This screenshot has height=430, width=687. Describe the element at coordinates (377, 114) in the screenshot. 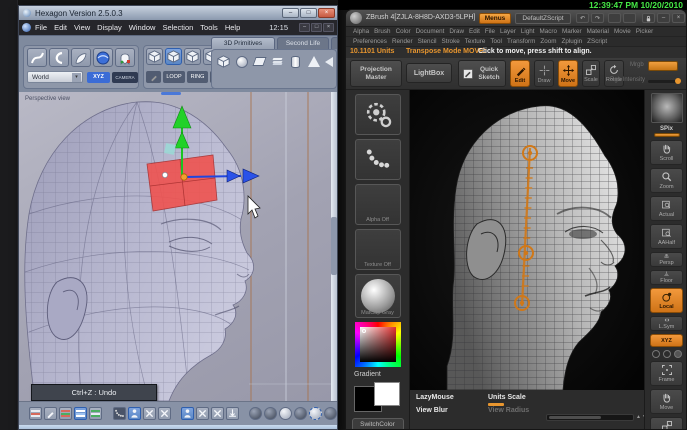

I see `current-brush-button` at that location.